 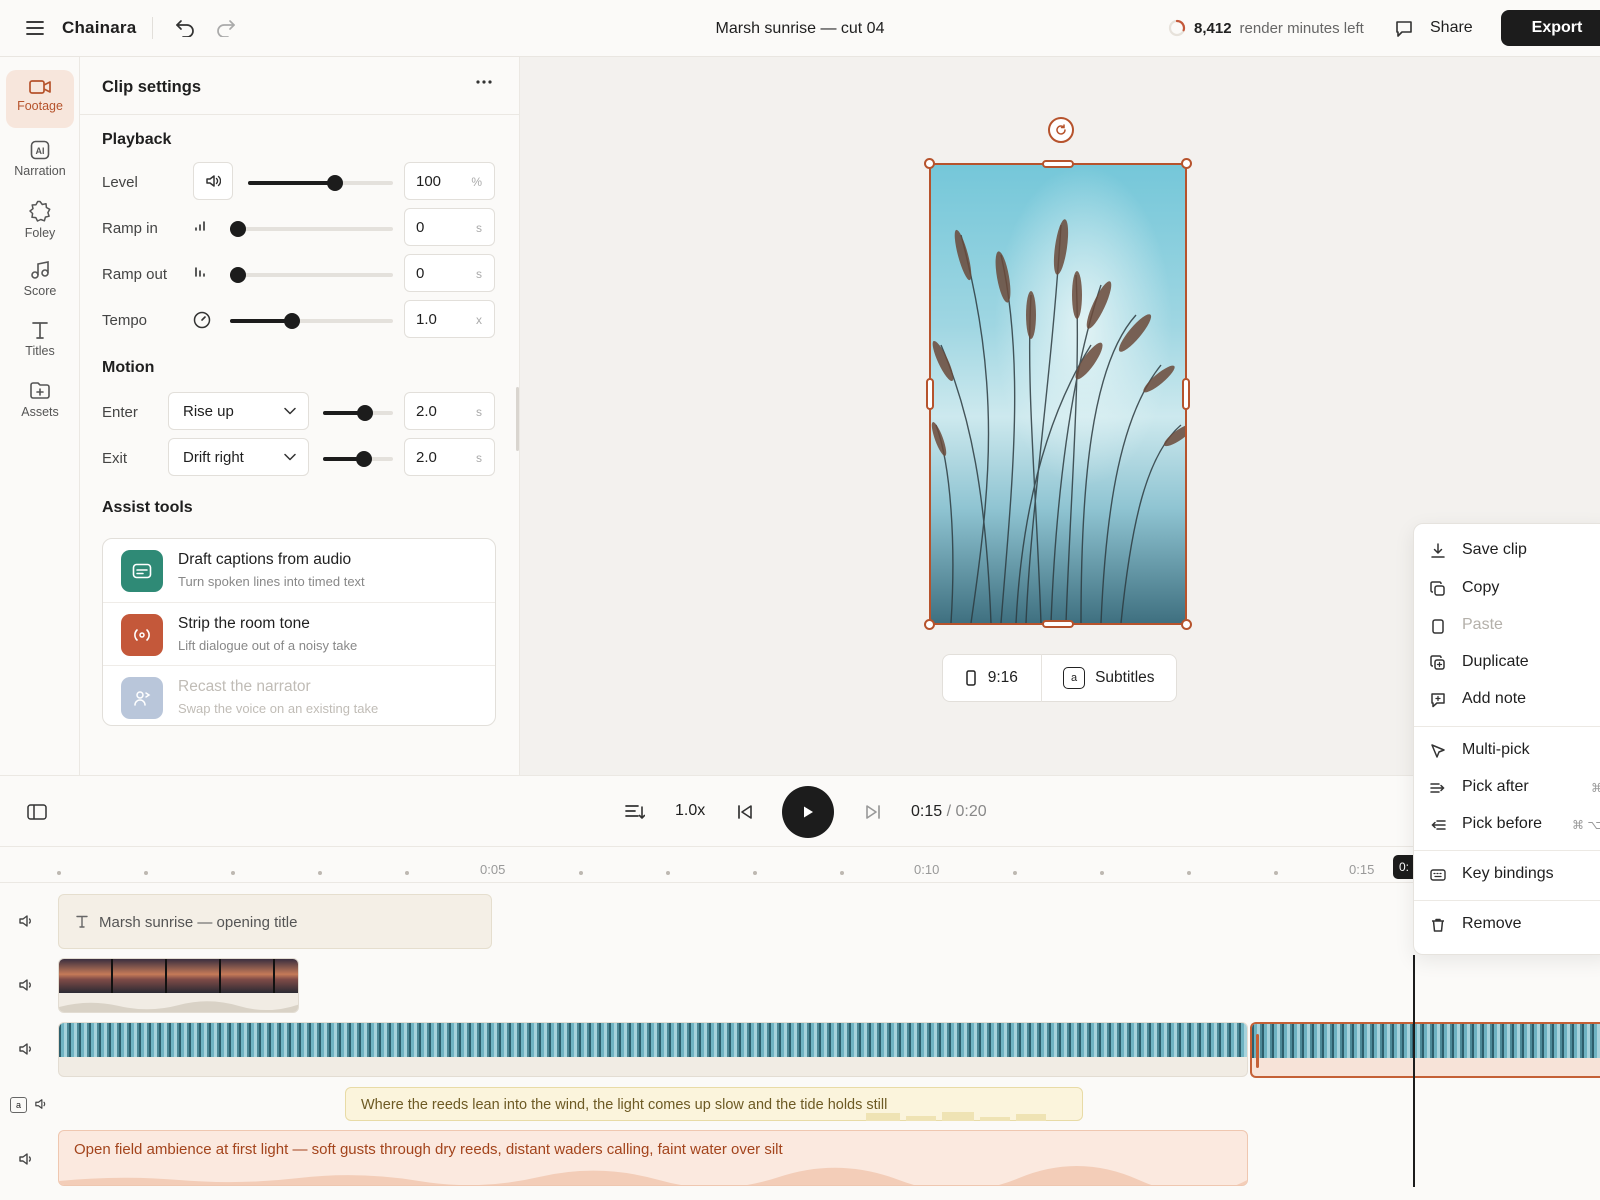 I want to click on section-playback: Playback, so click(x=137, y=139).